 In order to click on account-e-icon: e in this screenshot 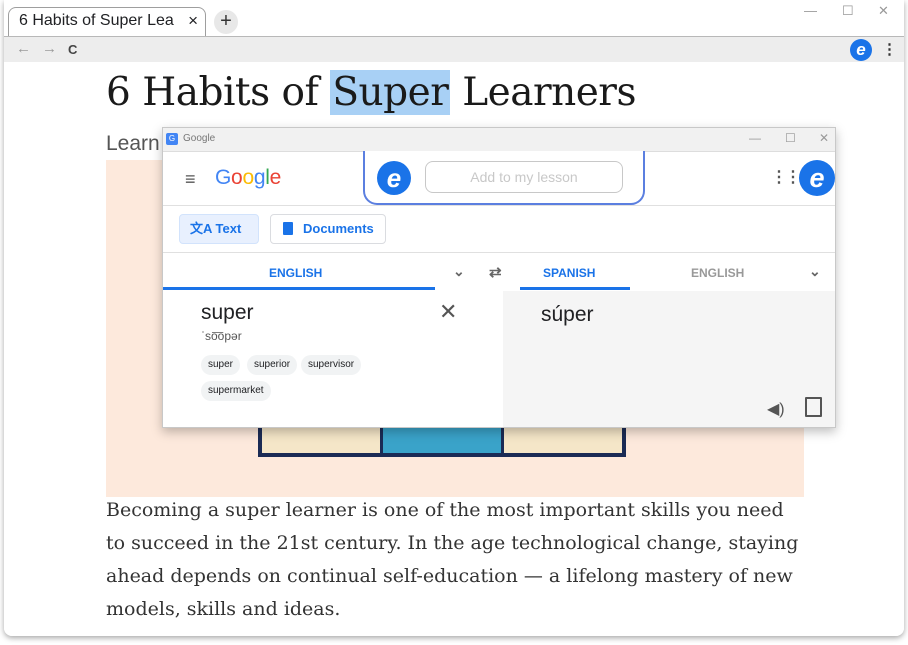, I will do `click(817, 178)`.